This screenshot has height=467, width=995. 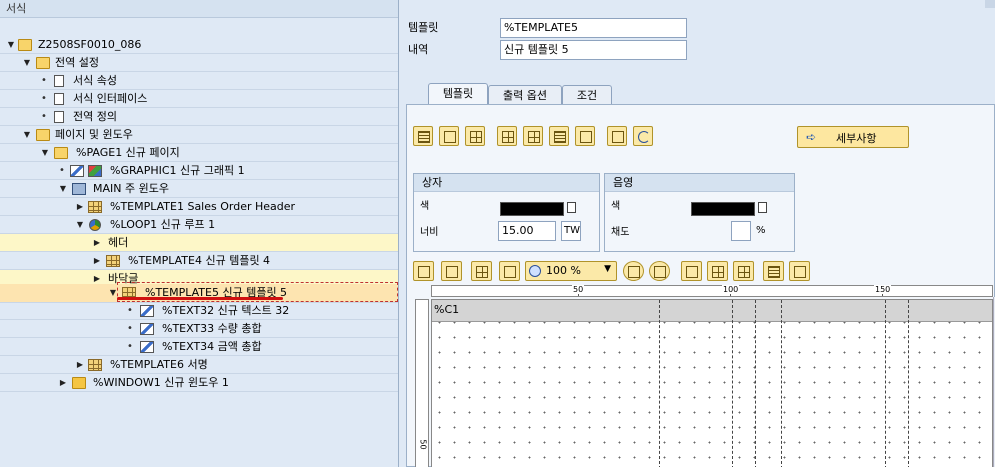 I want to click on saturation-input, so click(x=741, y=231).